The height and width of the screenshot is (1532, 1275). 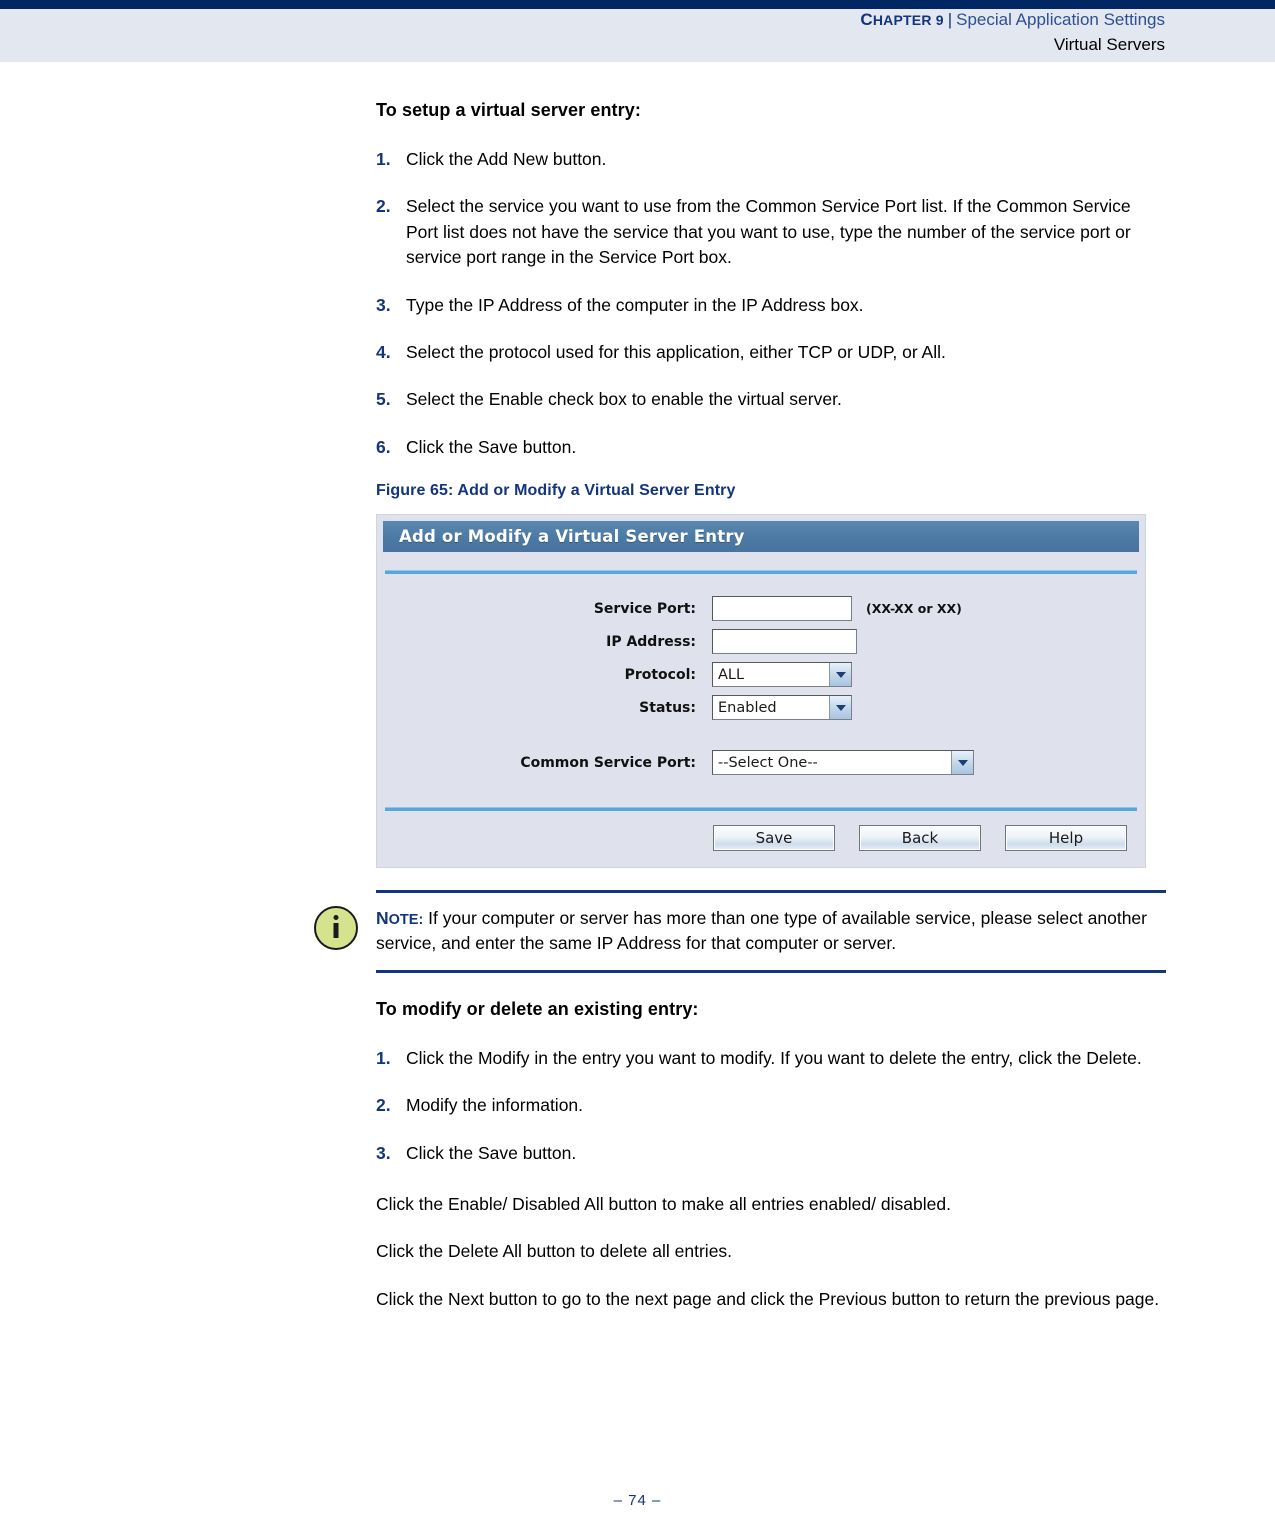 What do you see at coordinates (400, 918) in the screenshot?
I see `note-label: NOTE:` at bounding box center [400, 918].